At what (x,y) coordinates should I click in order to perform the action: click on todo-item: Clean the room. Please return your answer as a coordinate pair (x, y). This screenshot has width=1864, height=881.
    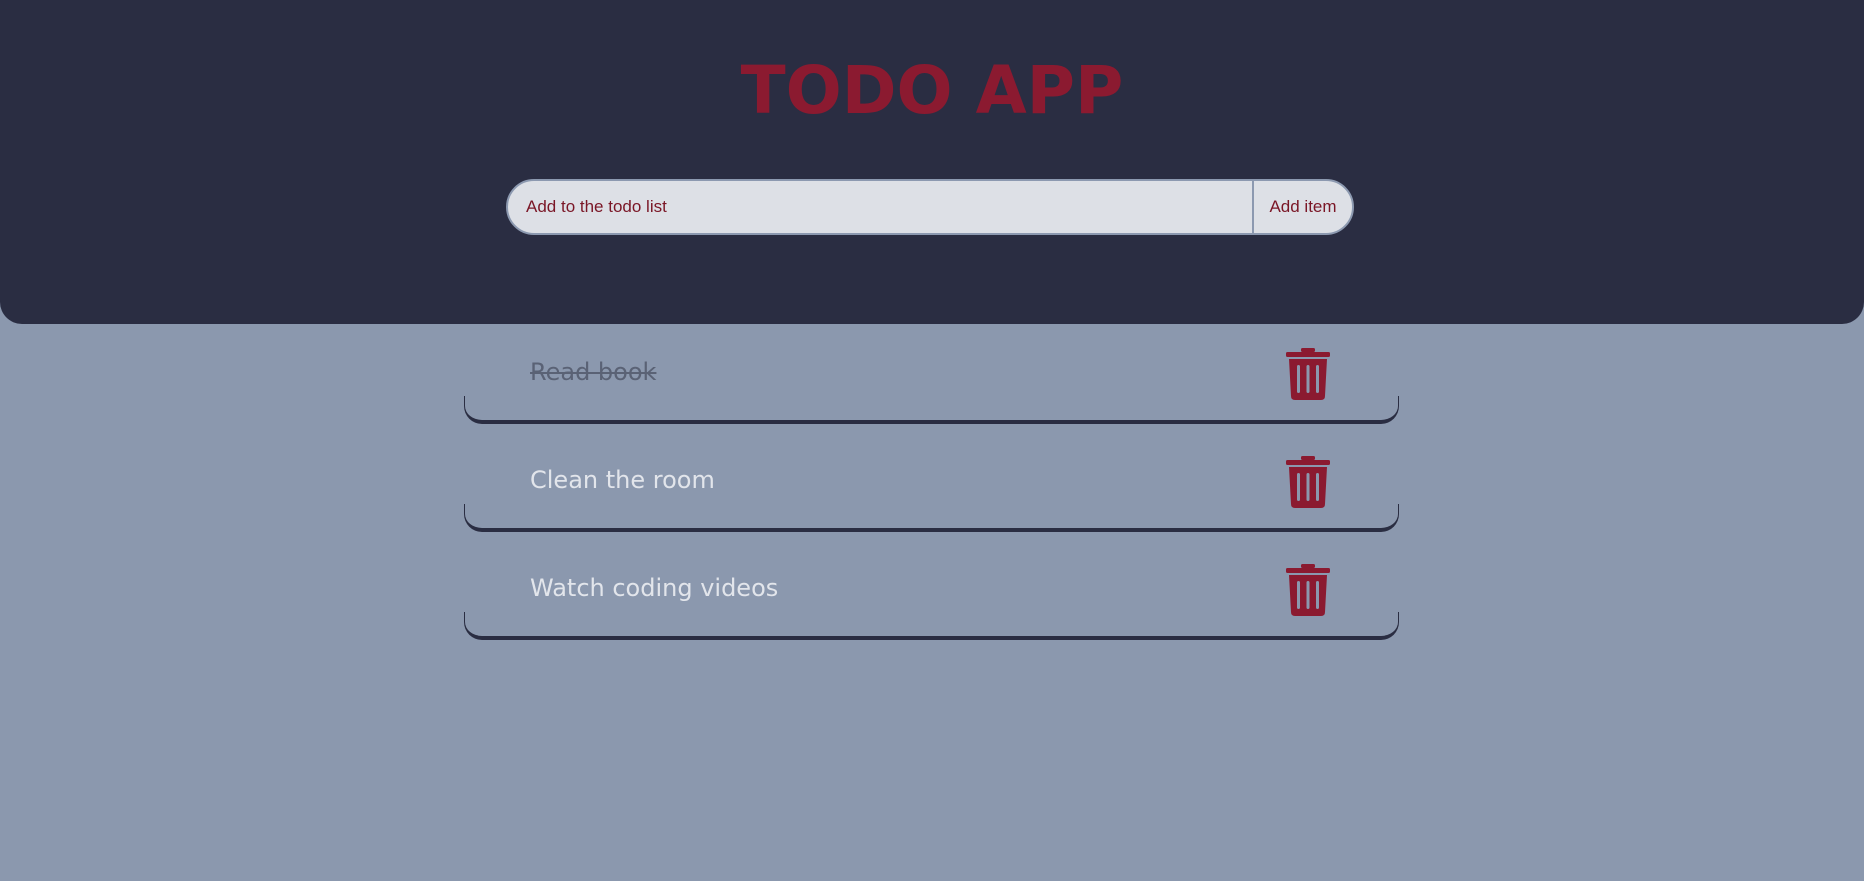
    Looking at the image, I should click on (931, 482).